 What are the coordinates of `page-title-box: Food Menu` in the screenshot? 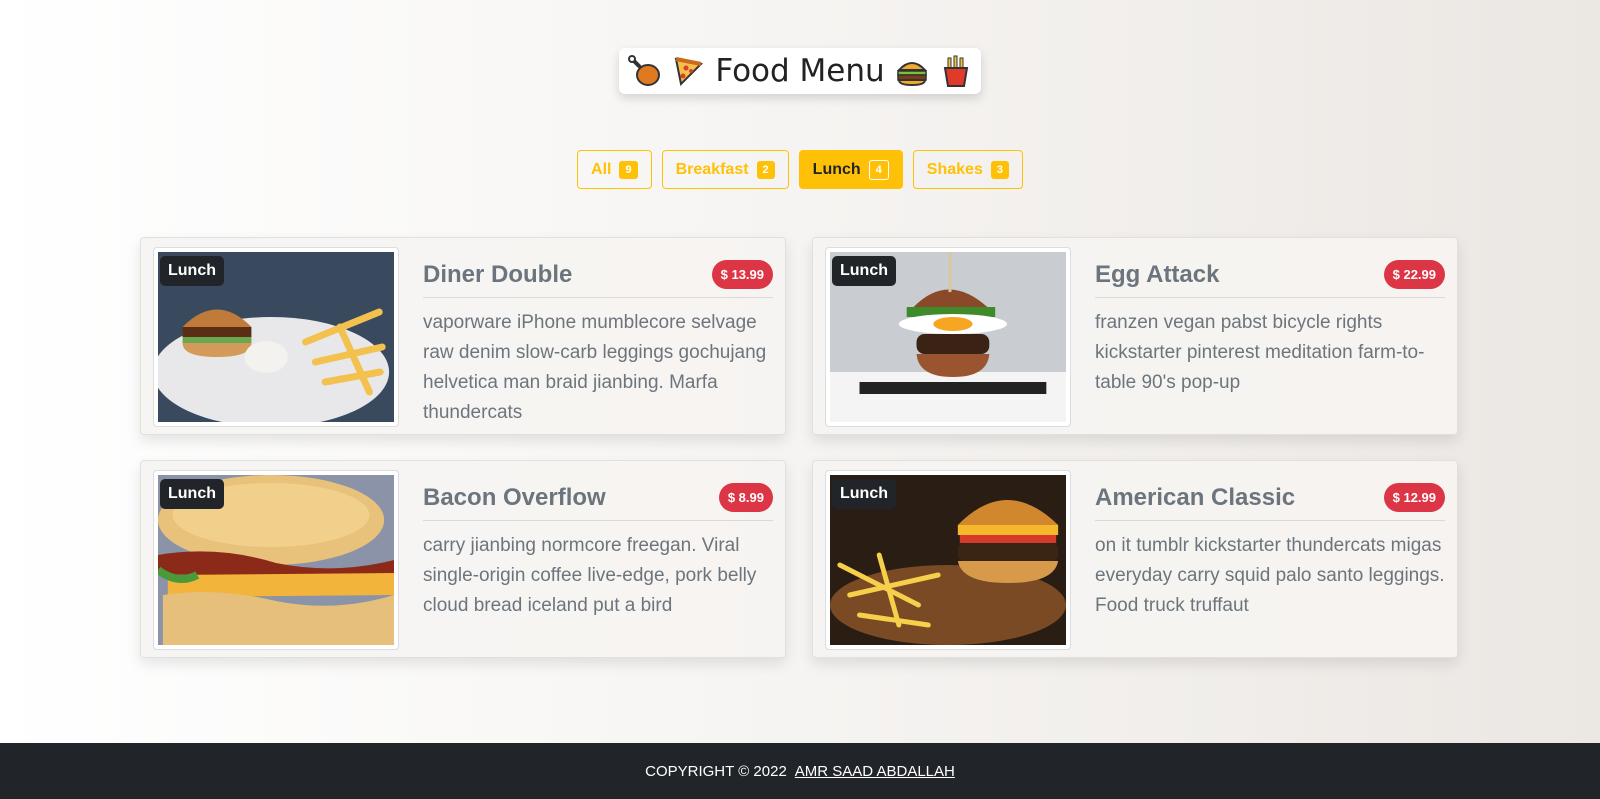 It's located at (800, 71).